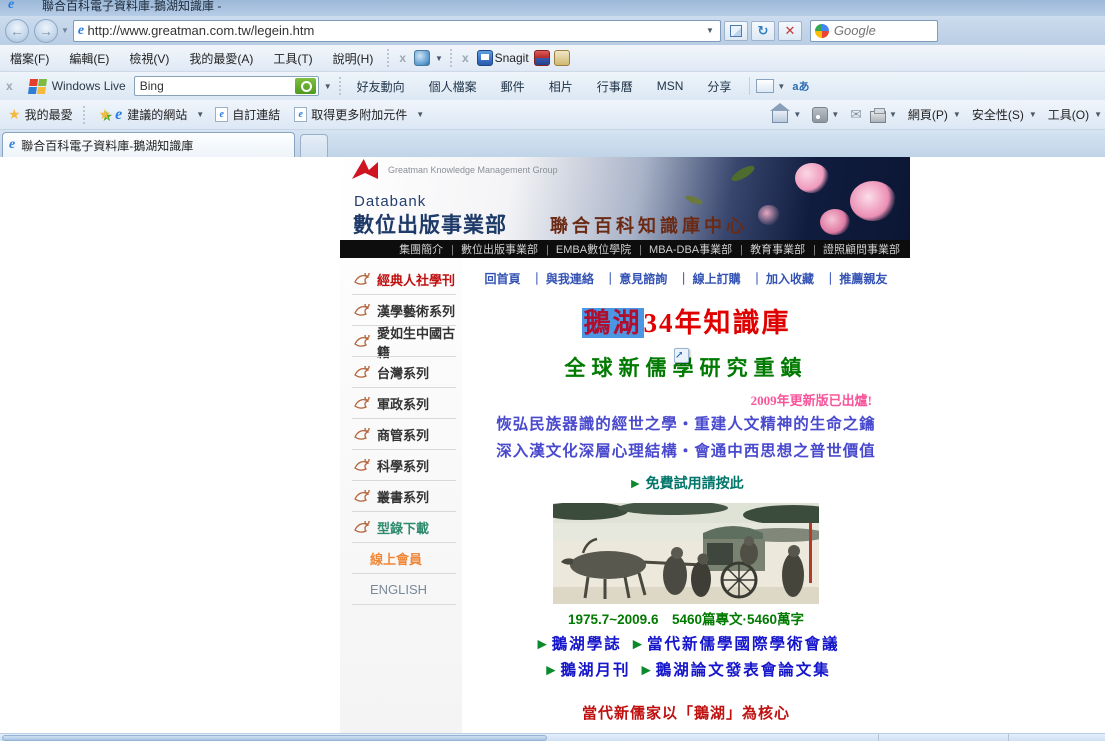  I want to click on link-home: 回首頁, so click(503, 279).